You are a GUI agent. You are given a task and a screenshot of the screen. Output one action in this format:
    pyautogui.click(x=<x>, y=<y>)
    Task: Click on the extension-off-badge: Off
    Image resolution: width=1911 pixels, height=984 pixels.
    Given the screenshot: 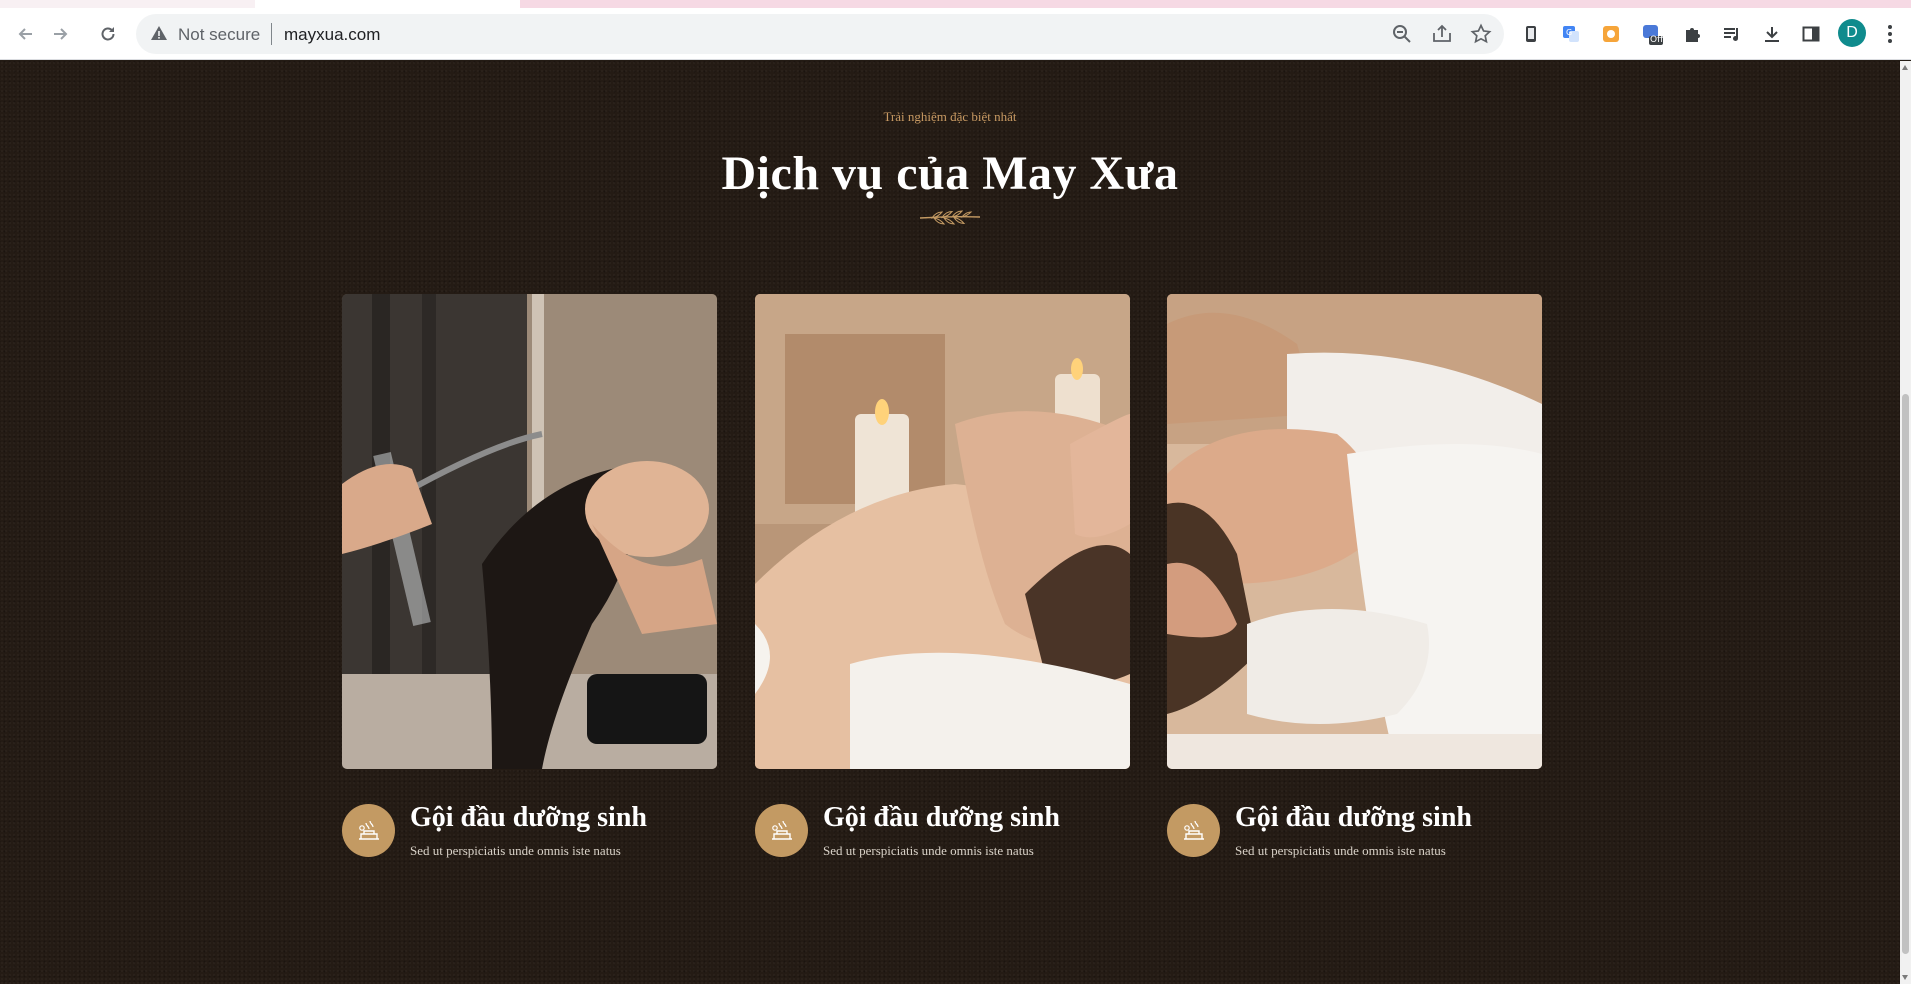 What is the action you would take?
    pyautogui.click(x=1657, y=40)
    